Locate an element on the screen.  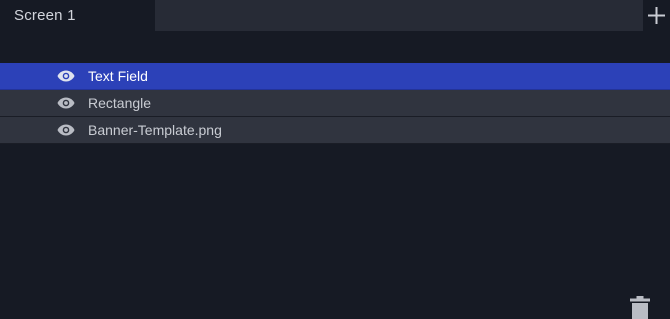
layer-row-banner-template: Banner-Template.png is located at coordinates (335, 130).